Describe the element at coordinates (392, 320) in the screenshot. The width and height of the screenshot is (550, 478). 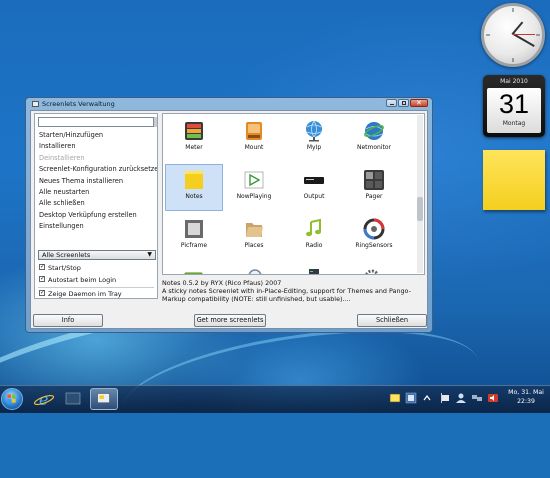
I see `close-button: Schließen` at that location.